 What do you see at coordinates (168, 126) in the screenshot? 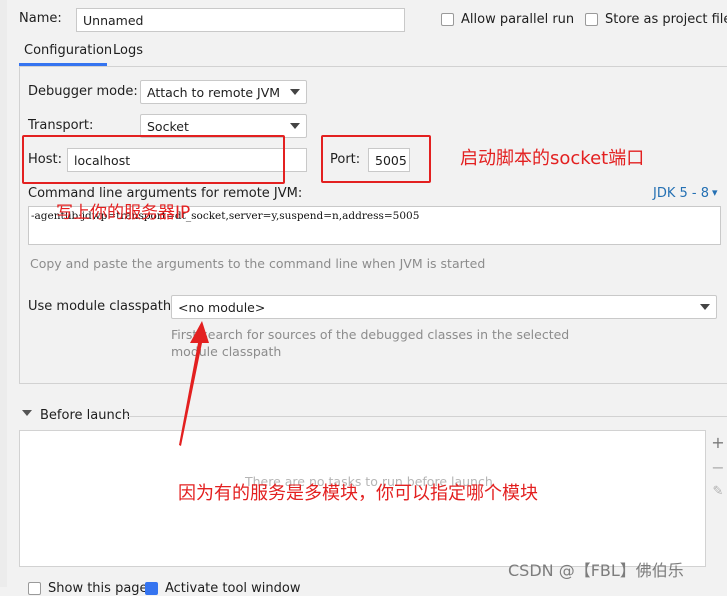
I see `transport-value: Socket` at bounding box center [168, 126].